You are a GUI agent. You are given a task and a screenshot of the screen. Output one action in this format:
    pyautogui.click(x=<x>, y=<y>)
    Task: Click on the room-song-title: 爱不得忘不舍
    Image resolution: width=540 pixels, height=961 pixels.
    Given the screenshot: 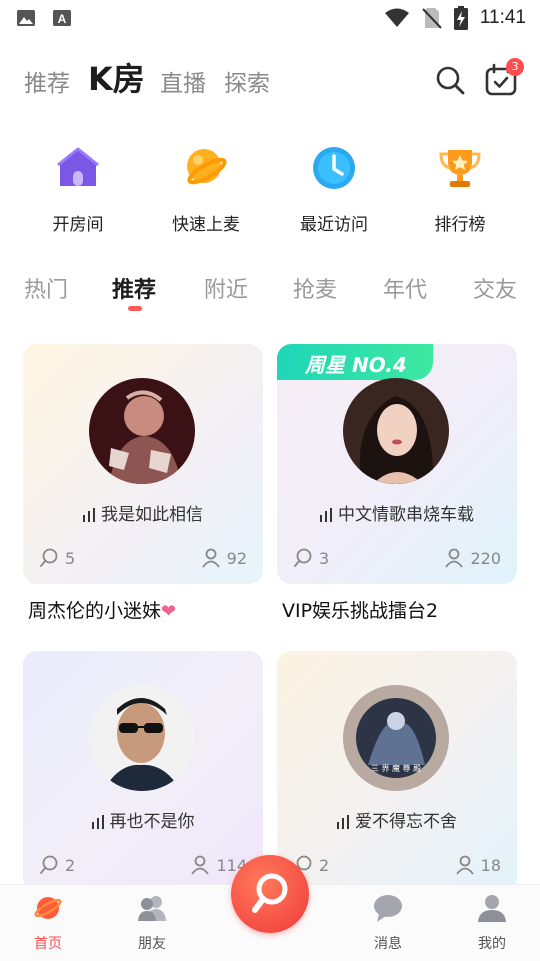 What is the action you would take?
    pyautogui.click(x=406, y=822)
    